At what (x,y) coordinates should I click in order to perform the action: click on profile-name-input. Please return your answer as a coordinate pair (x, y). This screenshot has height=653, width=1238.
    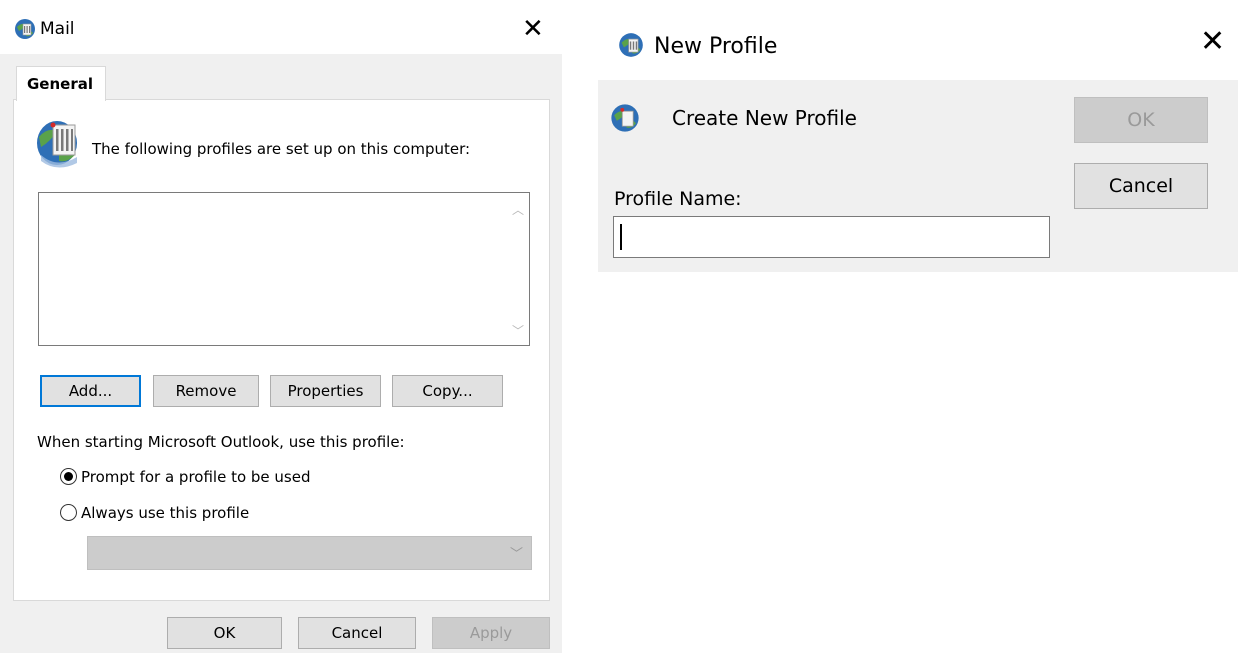
    Looking at the image, I should click on (831, 237).